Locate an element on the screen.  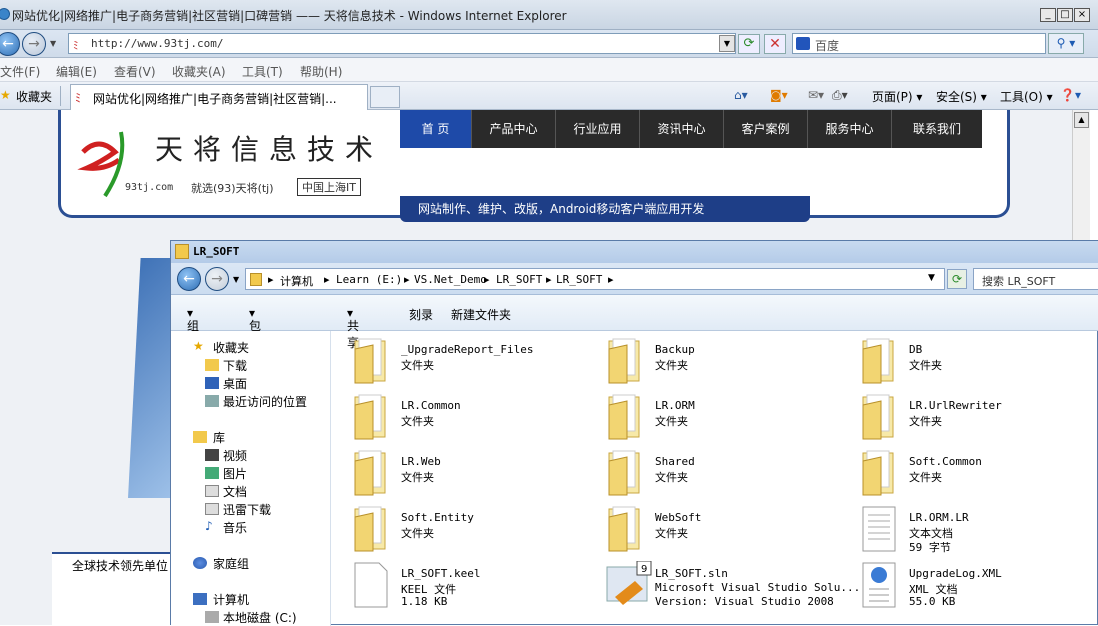
menu-favorites: 收藏夹(A) is located at coordinates (199, 71).